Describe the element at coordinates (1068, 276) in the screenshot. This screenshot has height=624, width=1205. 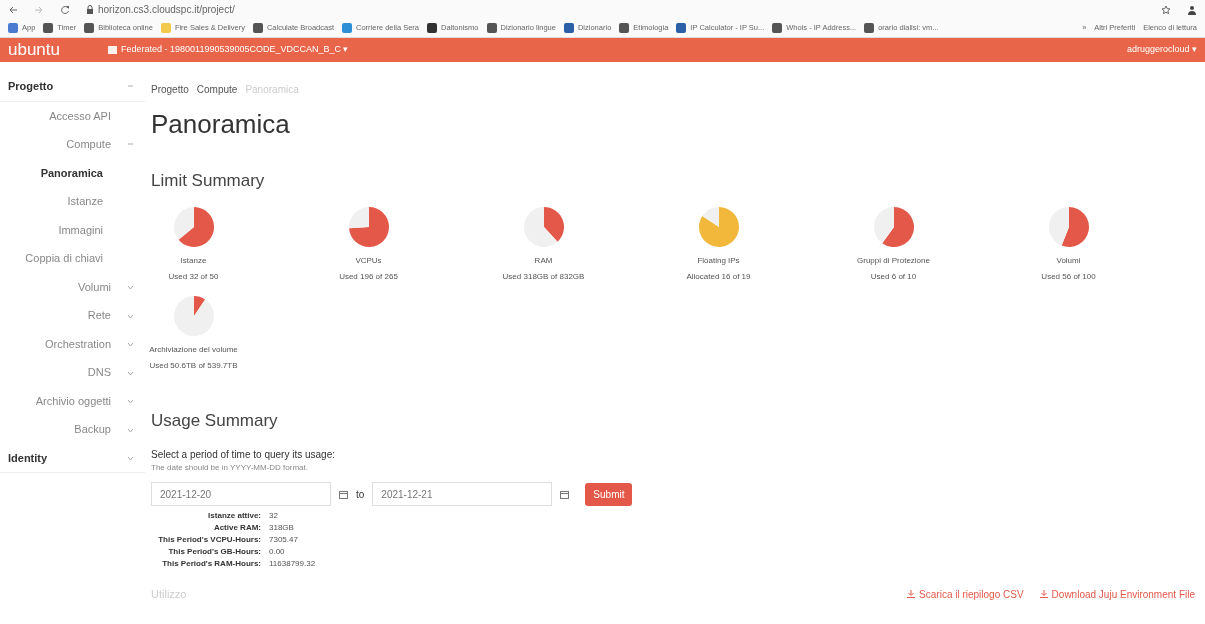
I see `chart-reading: Used 56 of 100` at that location.